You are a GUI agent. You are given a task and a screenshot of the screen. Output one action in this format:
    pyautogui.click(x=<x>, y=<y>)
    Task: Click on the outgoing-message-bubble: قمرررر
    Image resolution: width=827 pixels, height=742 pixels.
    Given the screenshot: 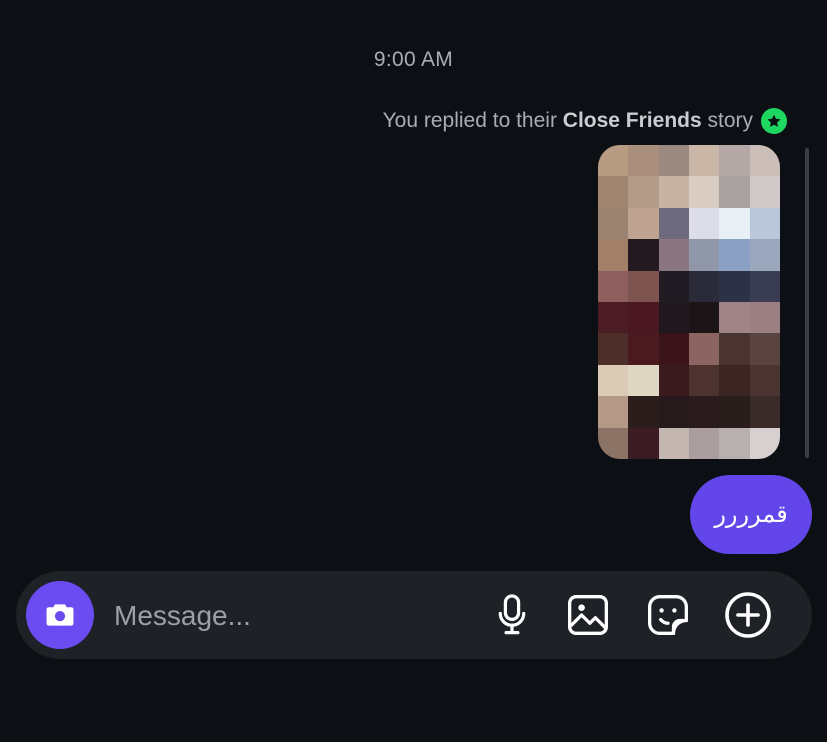 What is the action you would take?
    pyautogui.click(x=751, y=514)
    